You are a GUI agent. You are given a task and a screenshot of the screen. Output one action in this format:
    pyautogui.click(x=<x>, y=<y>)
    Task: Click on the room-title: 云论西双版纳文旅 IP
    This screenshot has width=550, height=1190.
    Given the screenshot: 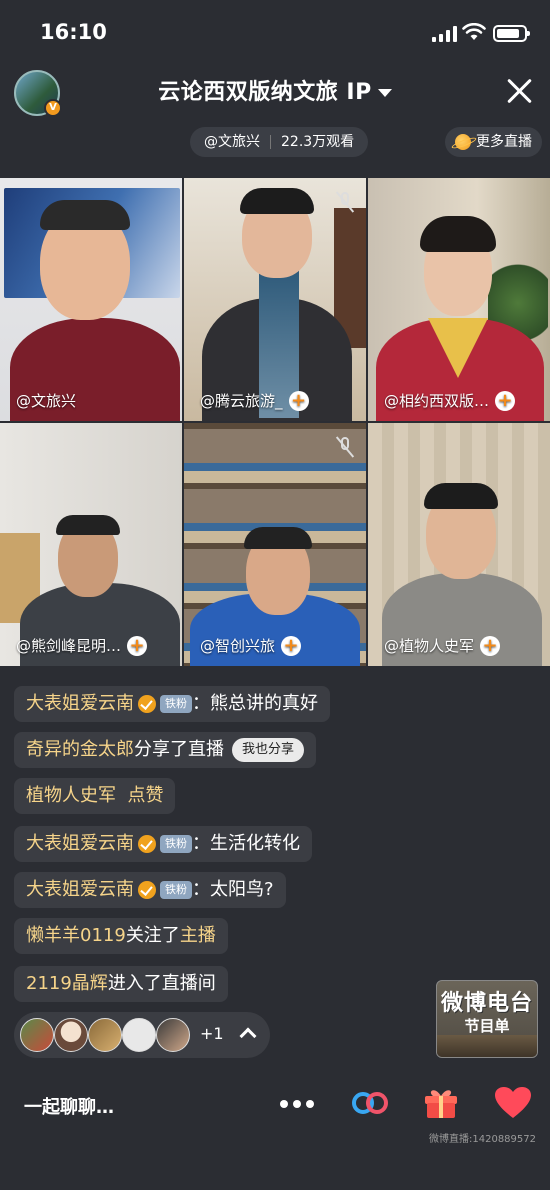 What is the action you would take?
    pyautogui.click(x=265, y=92)
    